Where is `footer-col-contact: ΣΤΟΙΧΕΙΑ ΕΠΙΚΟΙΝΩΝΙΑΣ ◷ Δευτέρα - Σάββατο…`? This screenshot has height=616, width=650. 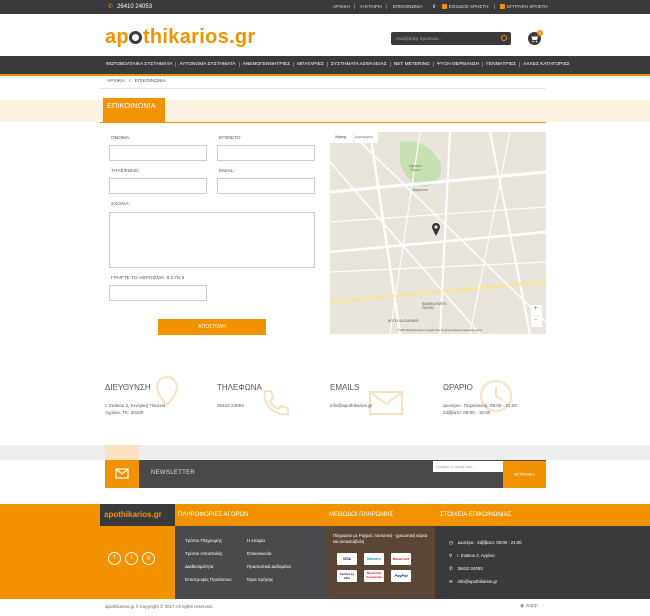 footer-col-contact: ΣΤΟΙΧΕΙΑ ΕΠΙΚΟΙΝΩΝΙΑΣ ◷ Δευτέρα - Σάββατο… is located at coordinates (542, 551).